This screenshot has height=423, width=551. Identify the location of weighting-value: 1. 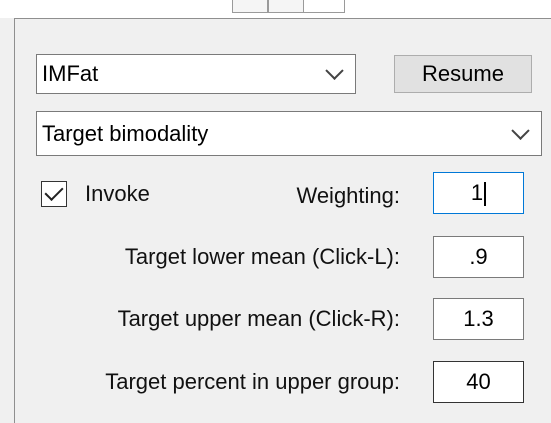
(477, 192).